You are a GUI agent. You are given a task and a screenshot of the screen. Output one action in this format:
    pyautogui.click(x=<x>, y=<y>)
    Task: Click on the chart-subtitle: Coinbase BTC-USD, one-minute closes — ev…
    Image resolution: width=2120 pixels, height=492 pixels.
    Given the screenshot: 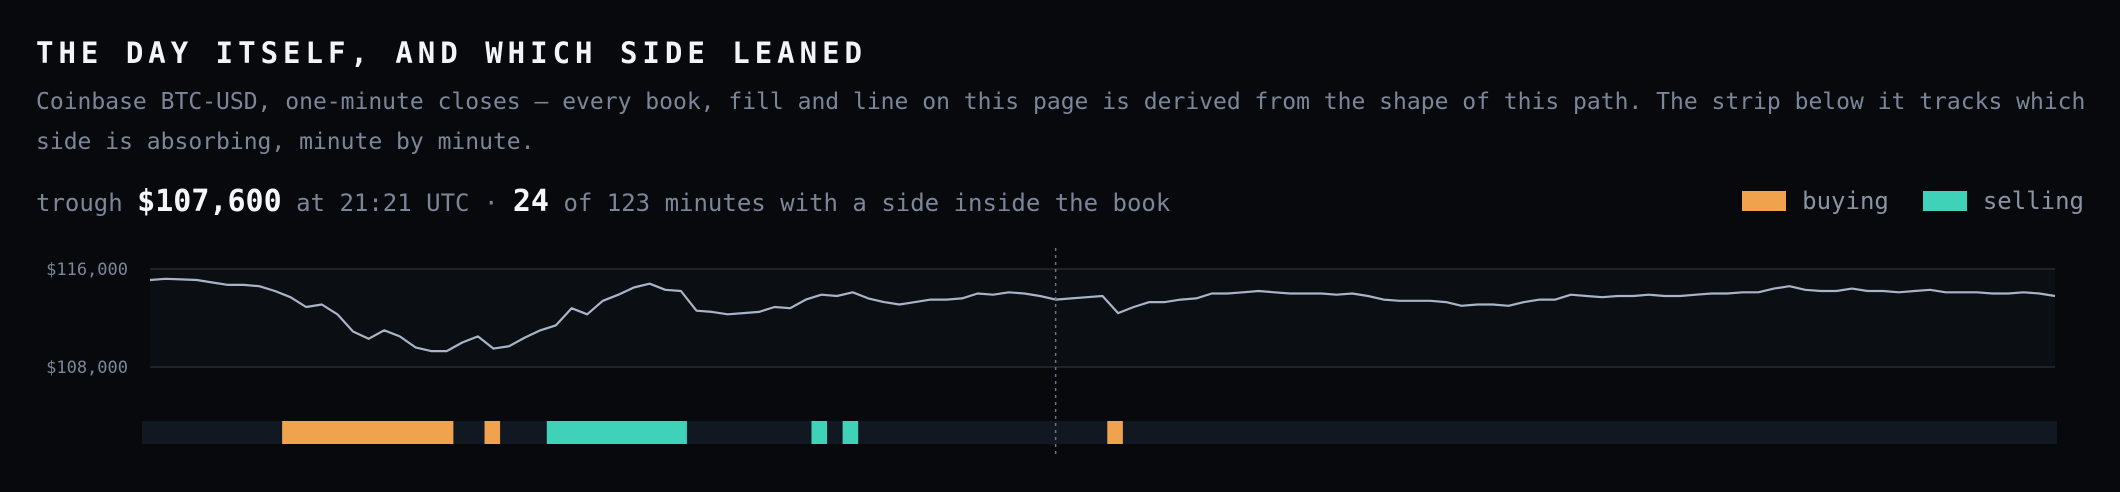 What is the action you would take?
    pyautogui.click(x=1061, y=122)
    